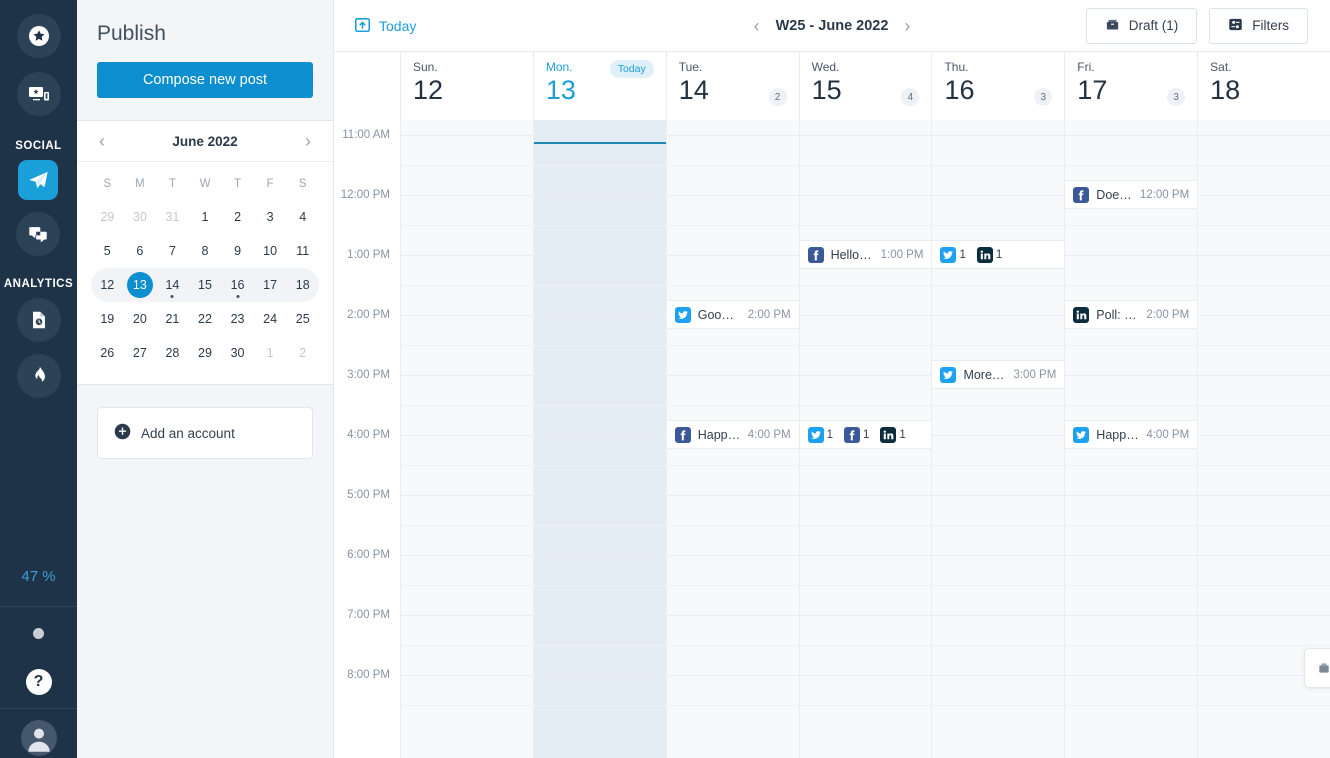 Image resolution: width=1330 pixels, height=758 pixels. I want to click on mini-calendar-day-20: 20, so click(140, 319).